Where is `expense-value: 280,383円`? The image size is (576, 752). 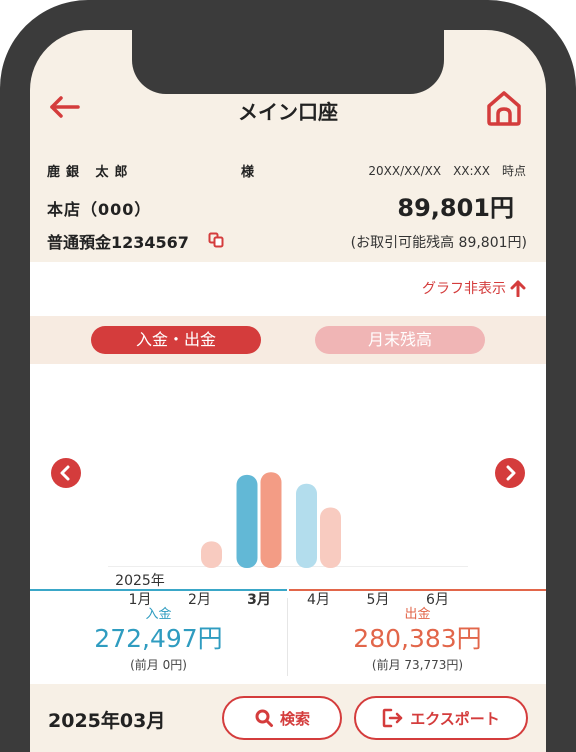
expense-value: 280,383円 is located at coordinates (417, 638).